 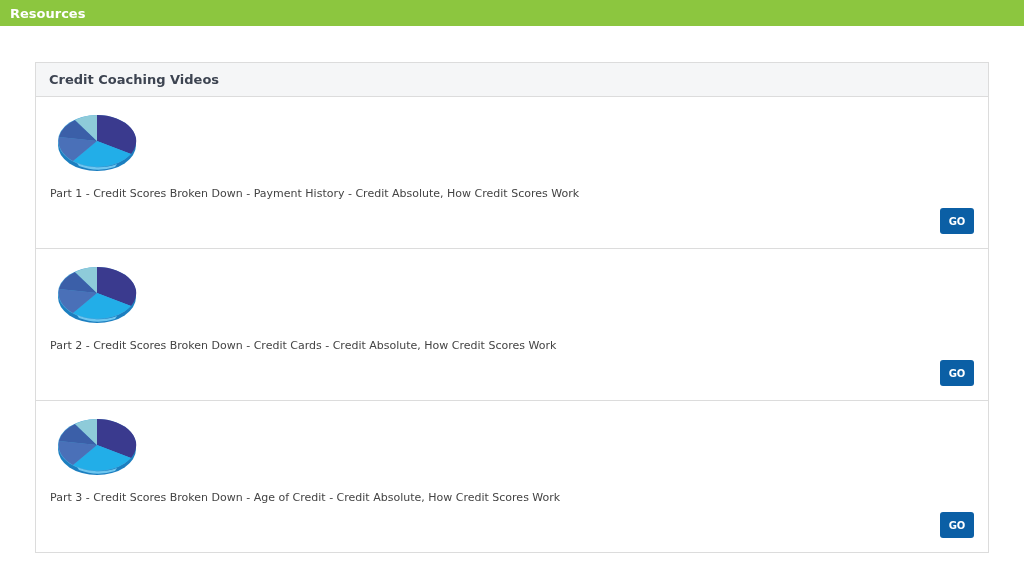 What do you see at coordinates (306, 497) in the screenshot?
I see `video-title: Part 3 - Credit Scores Broken Down - Age of Credit - Credit Absolute, How Credit Scores Work` at bounding box center [306, 497].